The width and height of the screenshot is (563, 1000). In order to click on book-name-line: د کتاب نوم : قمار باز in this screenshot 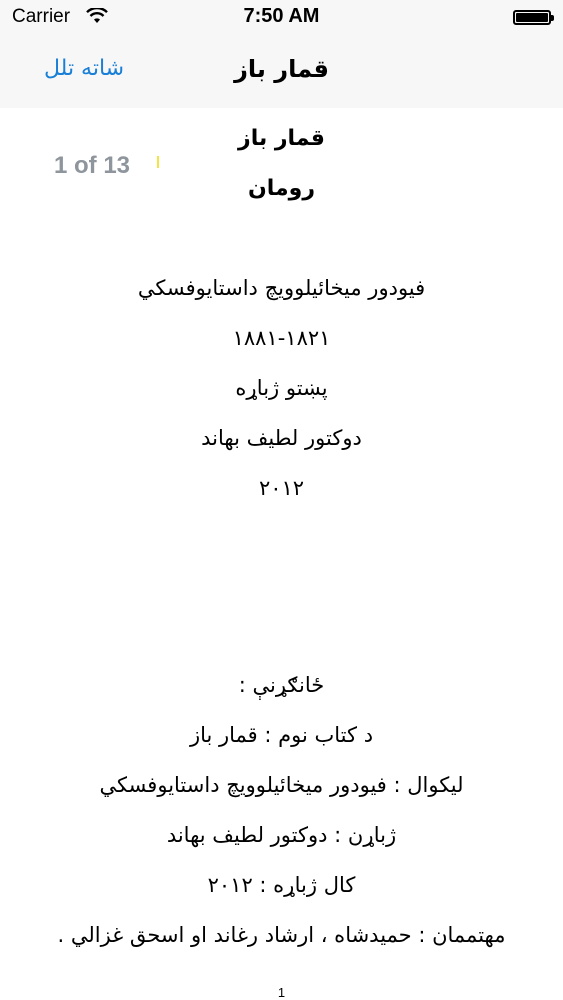, I will do `click(281, 735)`.